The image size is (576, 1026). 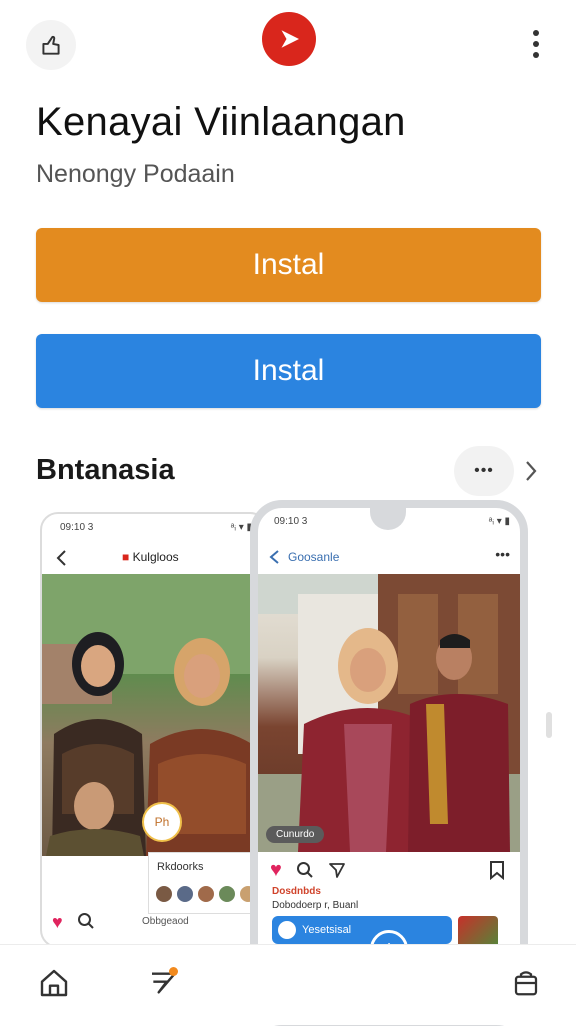 I want to click on section-more-button: •••, so click(x=484, y=471).